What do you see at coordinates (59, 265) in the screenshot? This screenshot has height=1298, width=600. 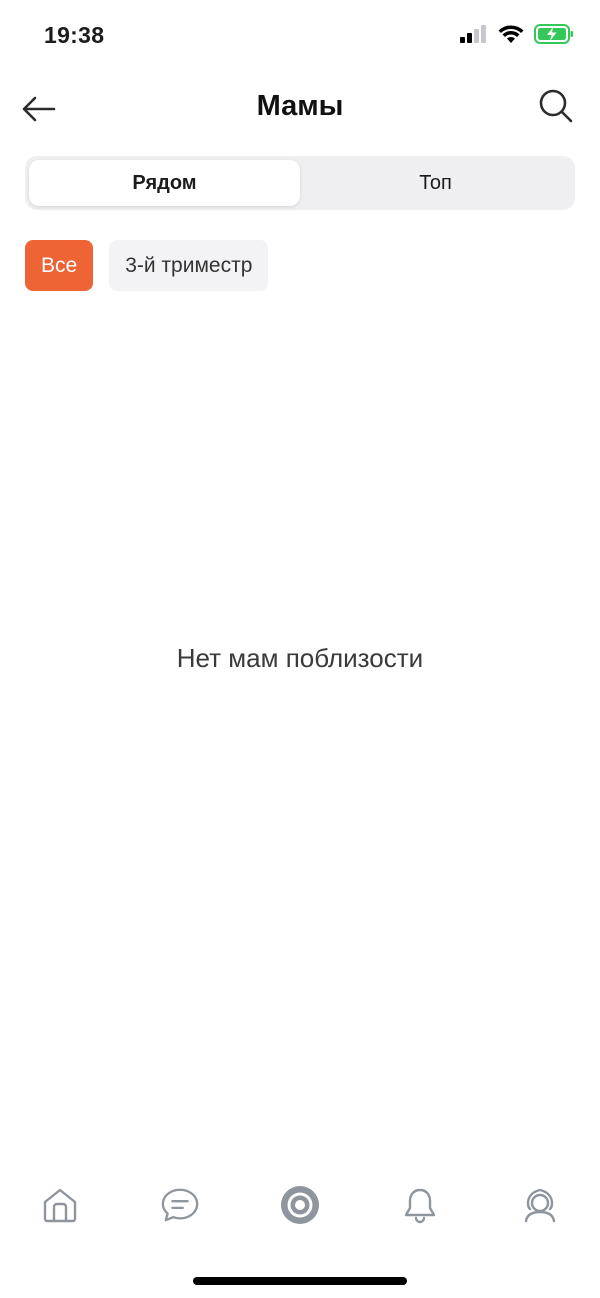 I see `chip-all: Все` at bounding box center [59, 265].